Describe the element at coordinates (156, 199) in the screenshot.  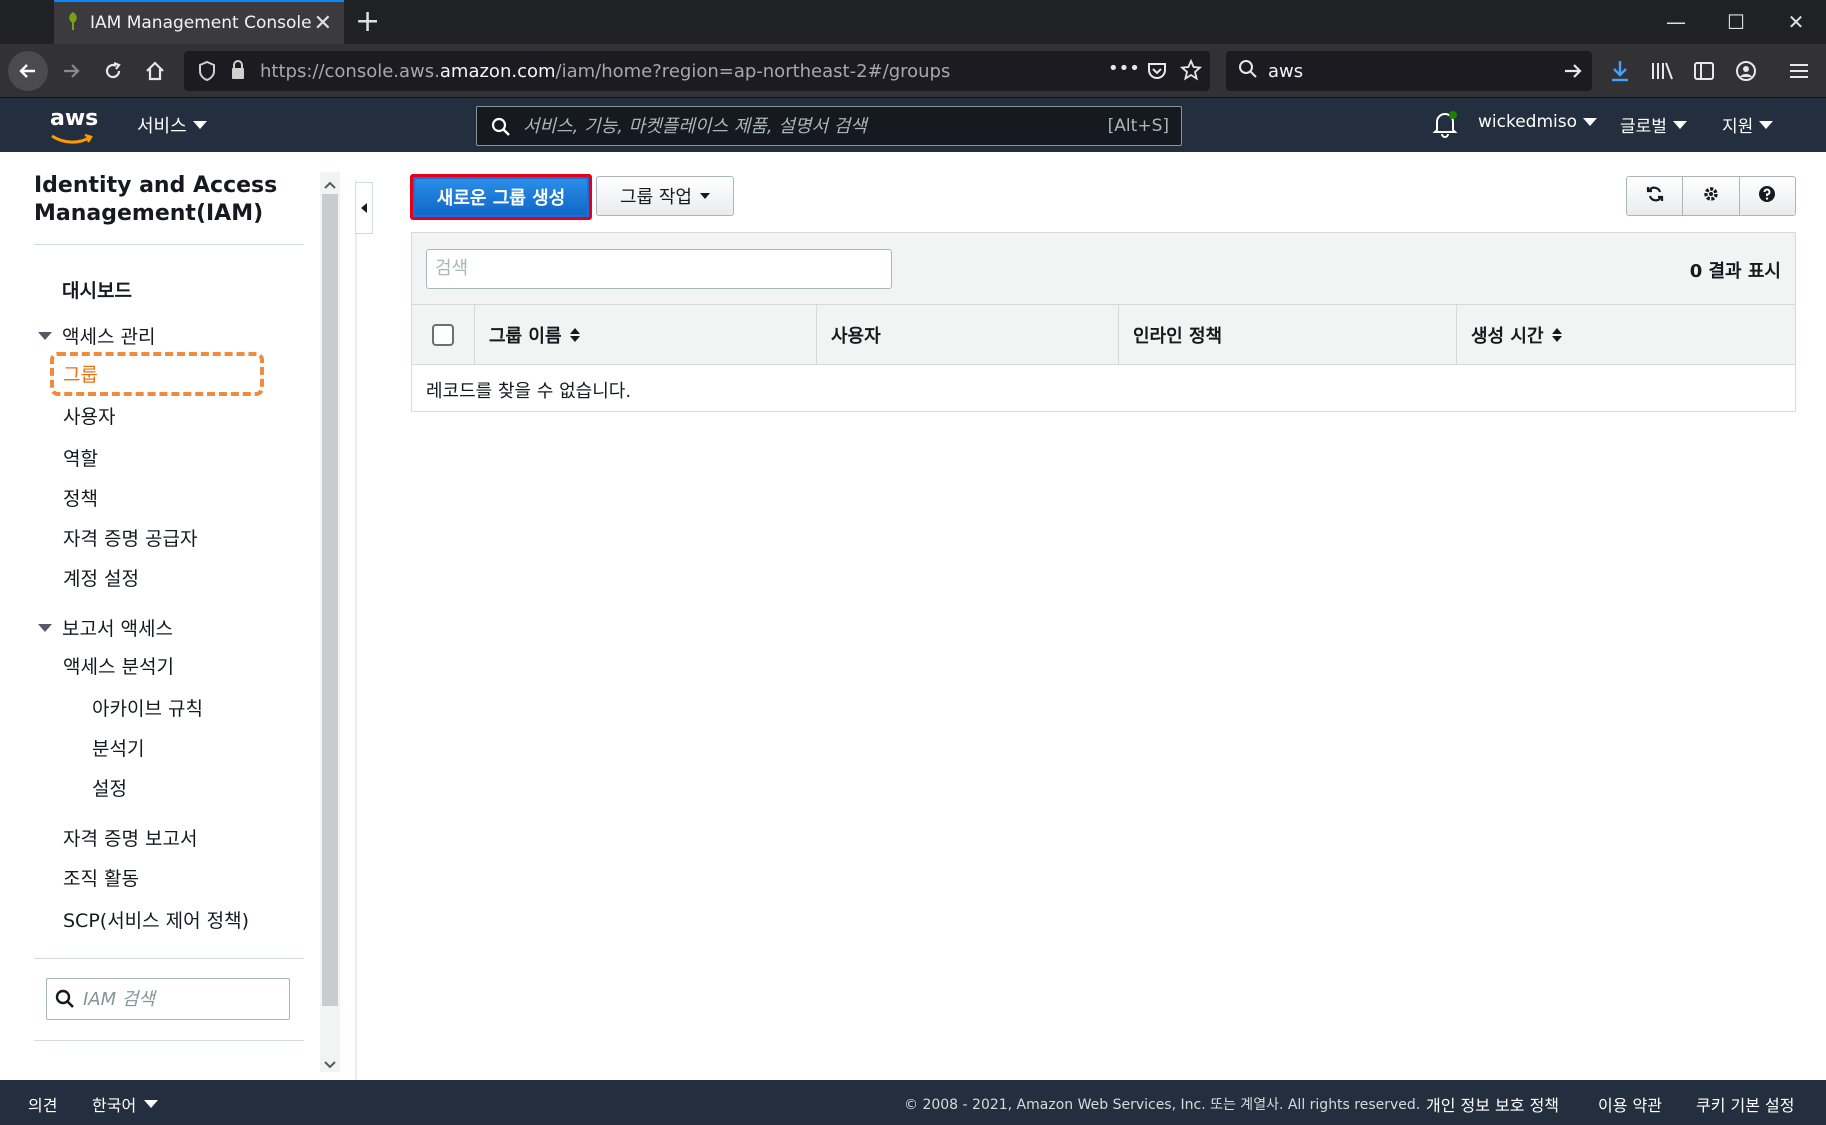
I see `sidebar-title: Identity and Access Management(IAM)` at that location.